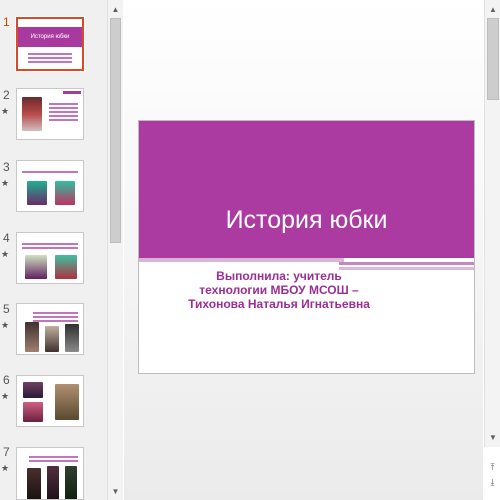 Image resolution: width=500 pixels, height=500 pixels. What do you see at coordinates (6, 452) in the screenshot?
I see `slide-number: 7` at bounding box center [6, 452].